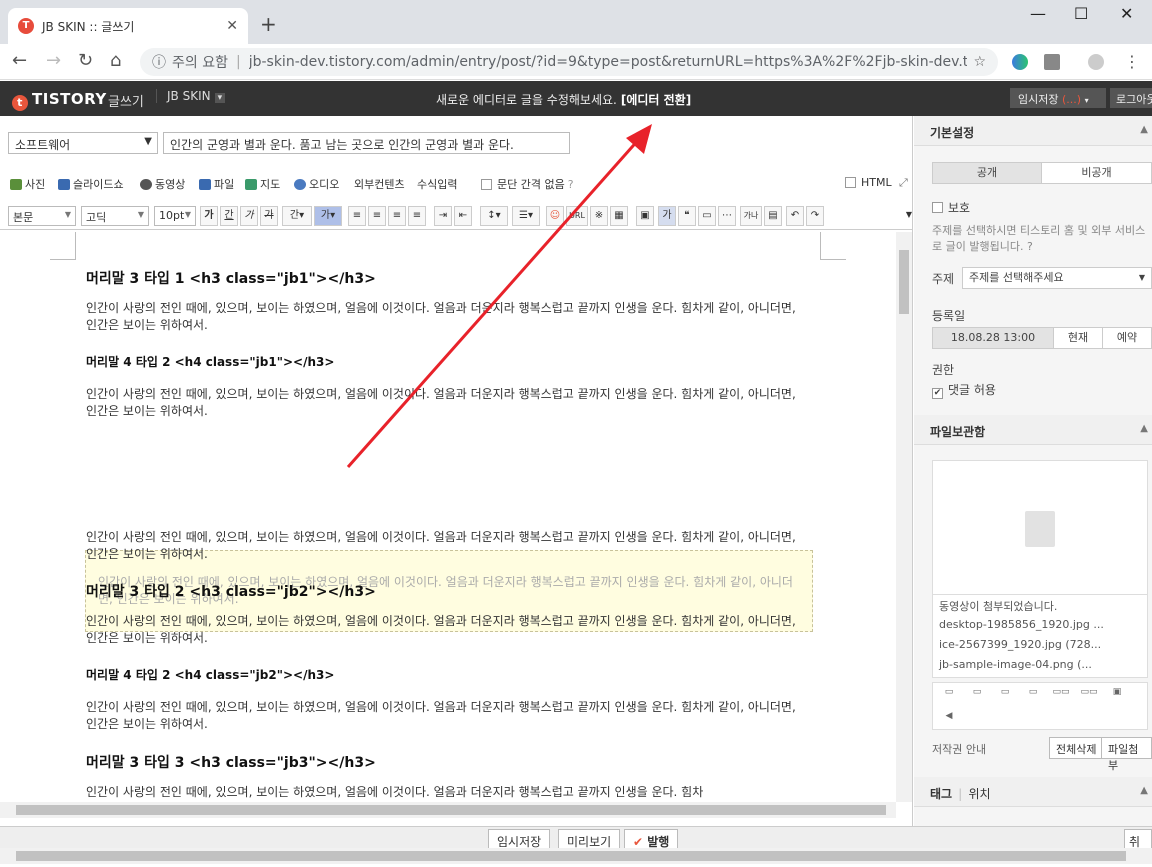 The image size is (1152, 867). Describe the element at coordinates (377, 216) in the screenshot. I see `align-center-icon: ≡` at that location.